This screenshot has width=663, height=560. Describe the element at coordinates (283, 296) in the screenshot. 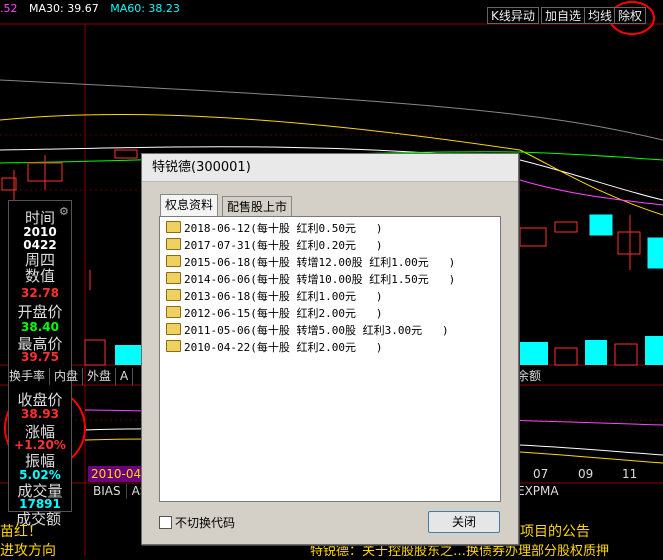

I see `list-item-text: 2013-06-18(每十股 红利1.00元 )` at that location.